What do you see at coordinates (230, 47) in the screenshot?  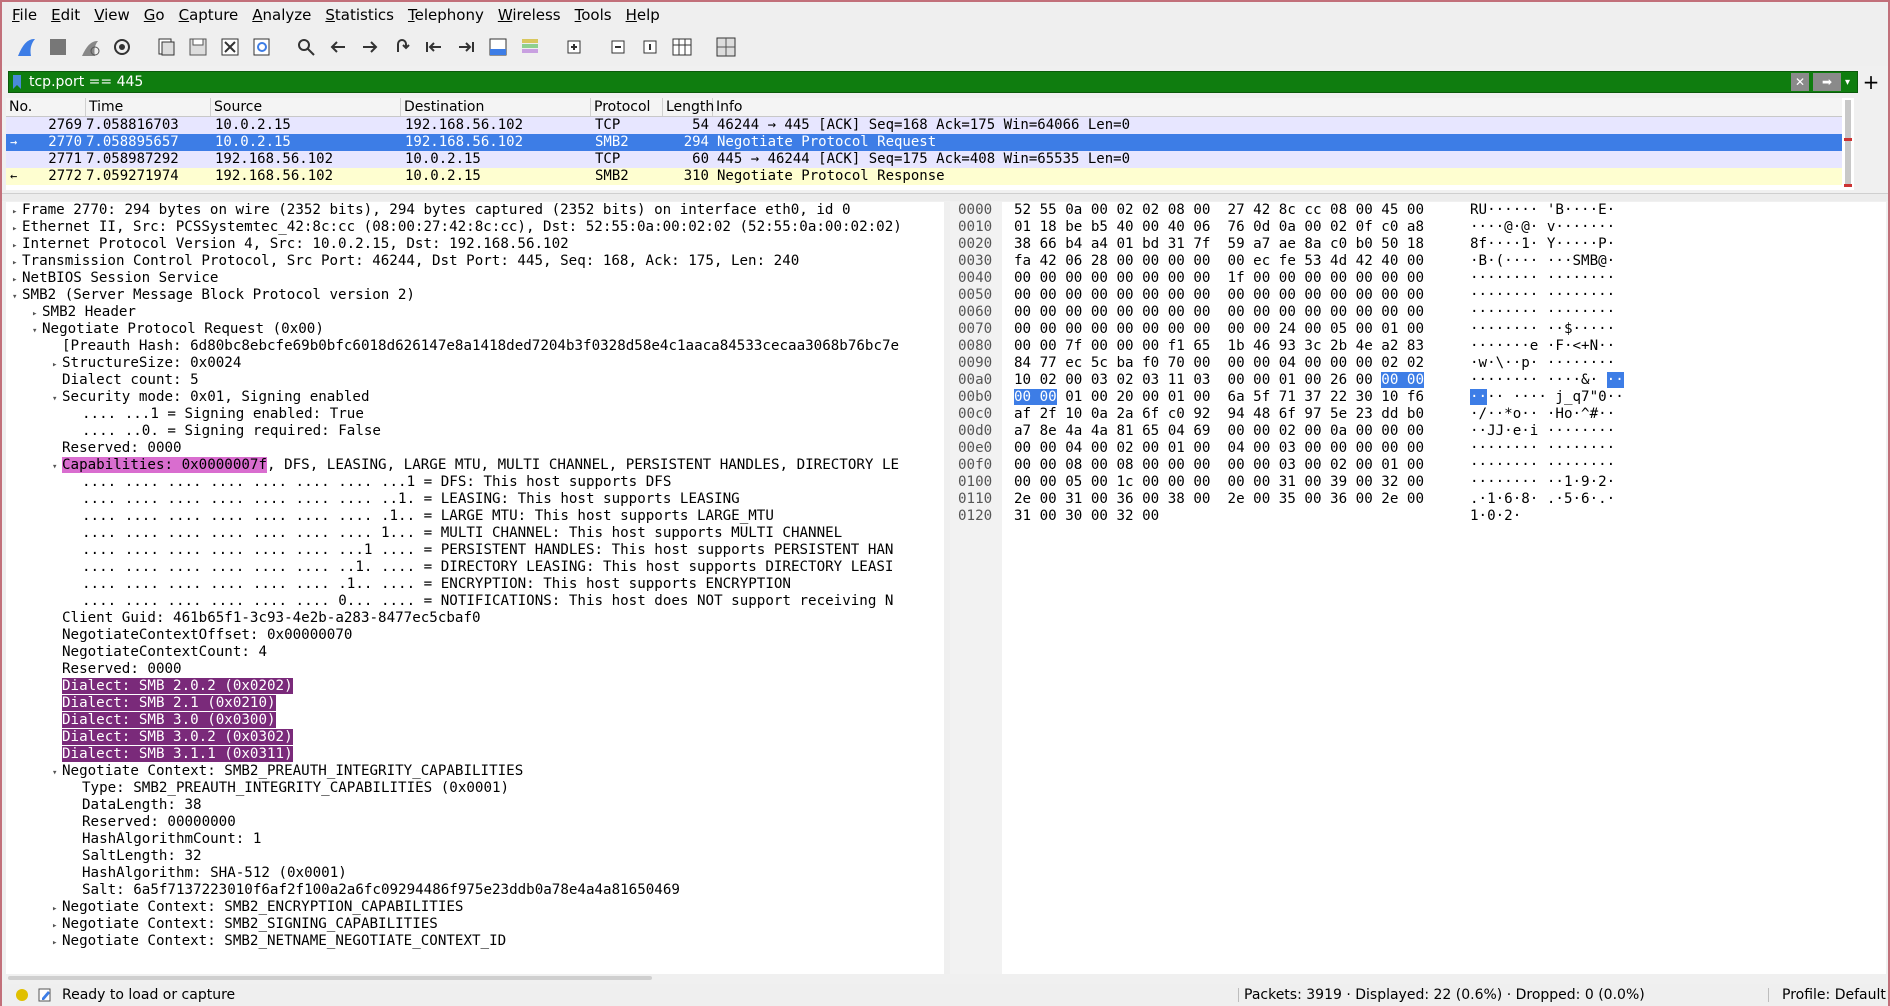 I see `close-file-icon` at bounding box center [230, 47].